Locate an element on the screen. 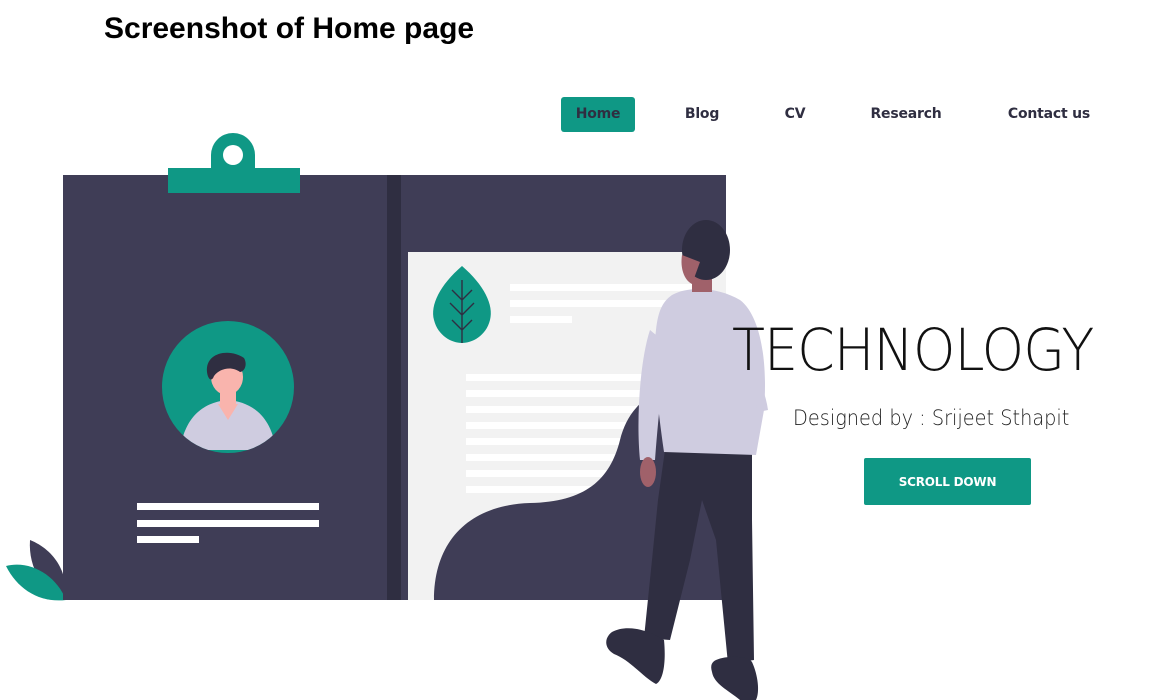 The height and width of the screenshot is (700, 1168). nav-item-blog: Blog is located at coordinates (702, 114).